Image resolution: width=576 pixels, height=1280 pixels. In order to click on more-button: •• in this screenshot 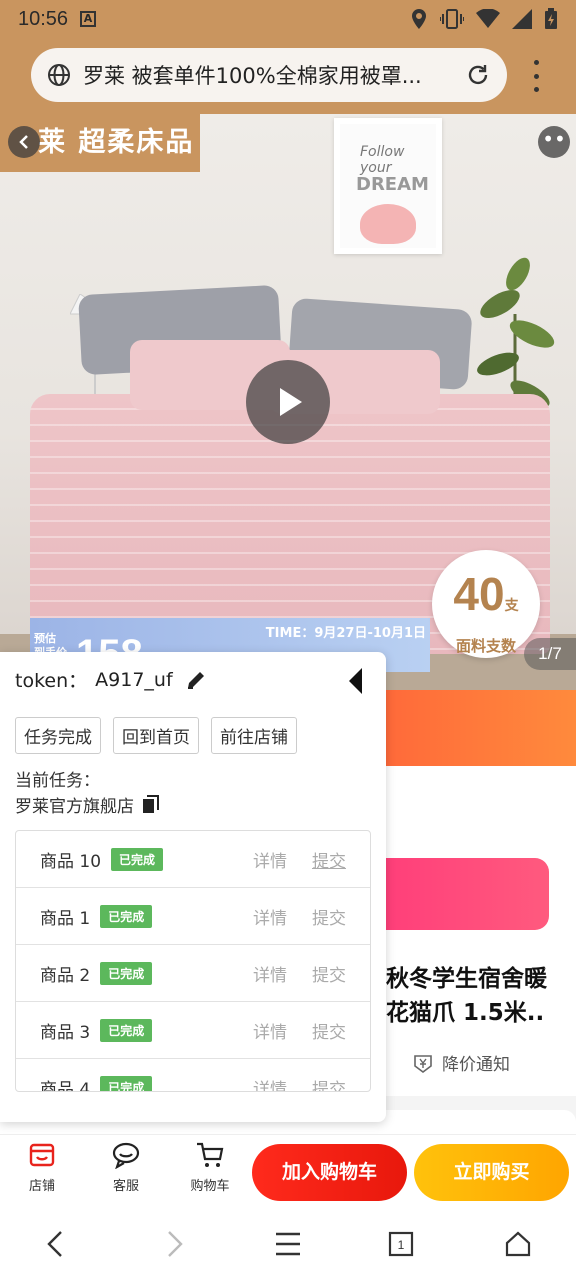, I will do `click(554, 142)`.